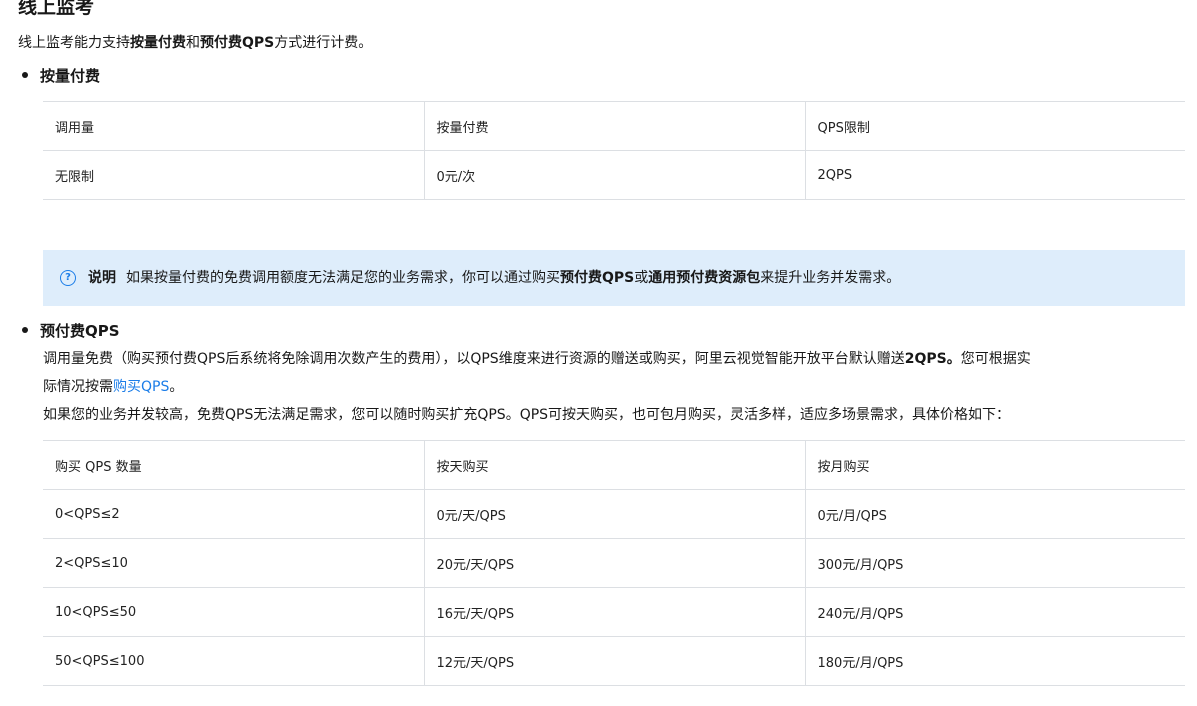  I want to click on prepaid-free-qps: 2QPS。, so click(932, 359).